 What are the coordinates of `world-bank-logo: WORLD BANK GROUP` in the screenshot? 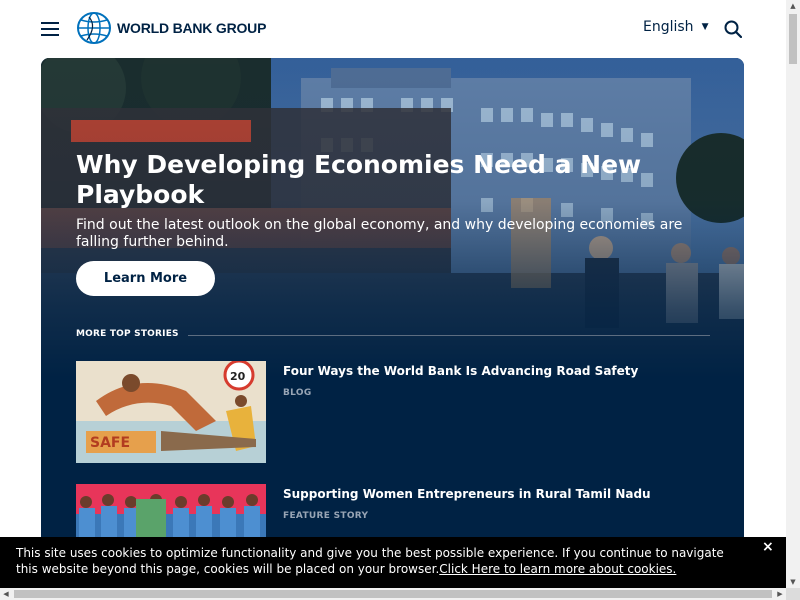 It's located at (170, 28).